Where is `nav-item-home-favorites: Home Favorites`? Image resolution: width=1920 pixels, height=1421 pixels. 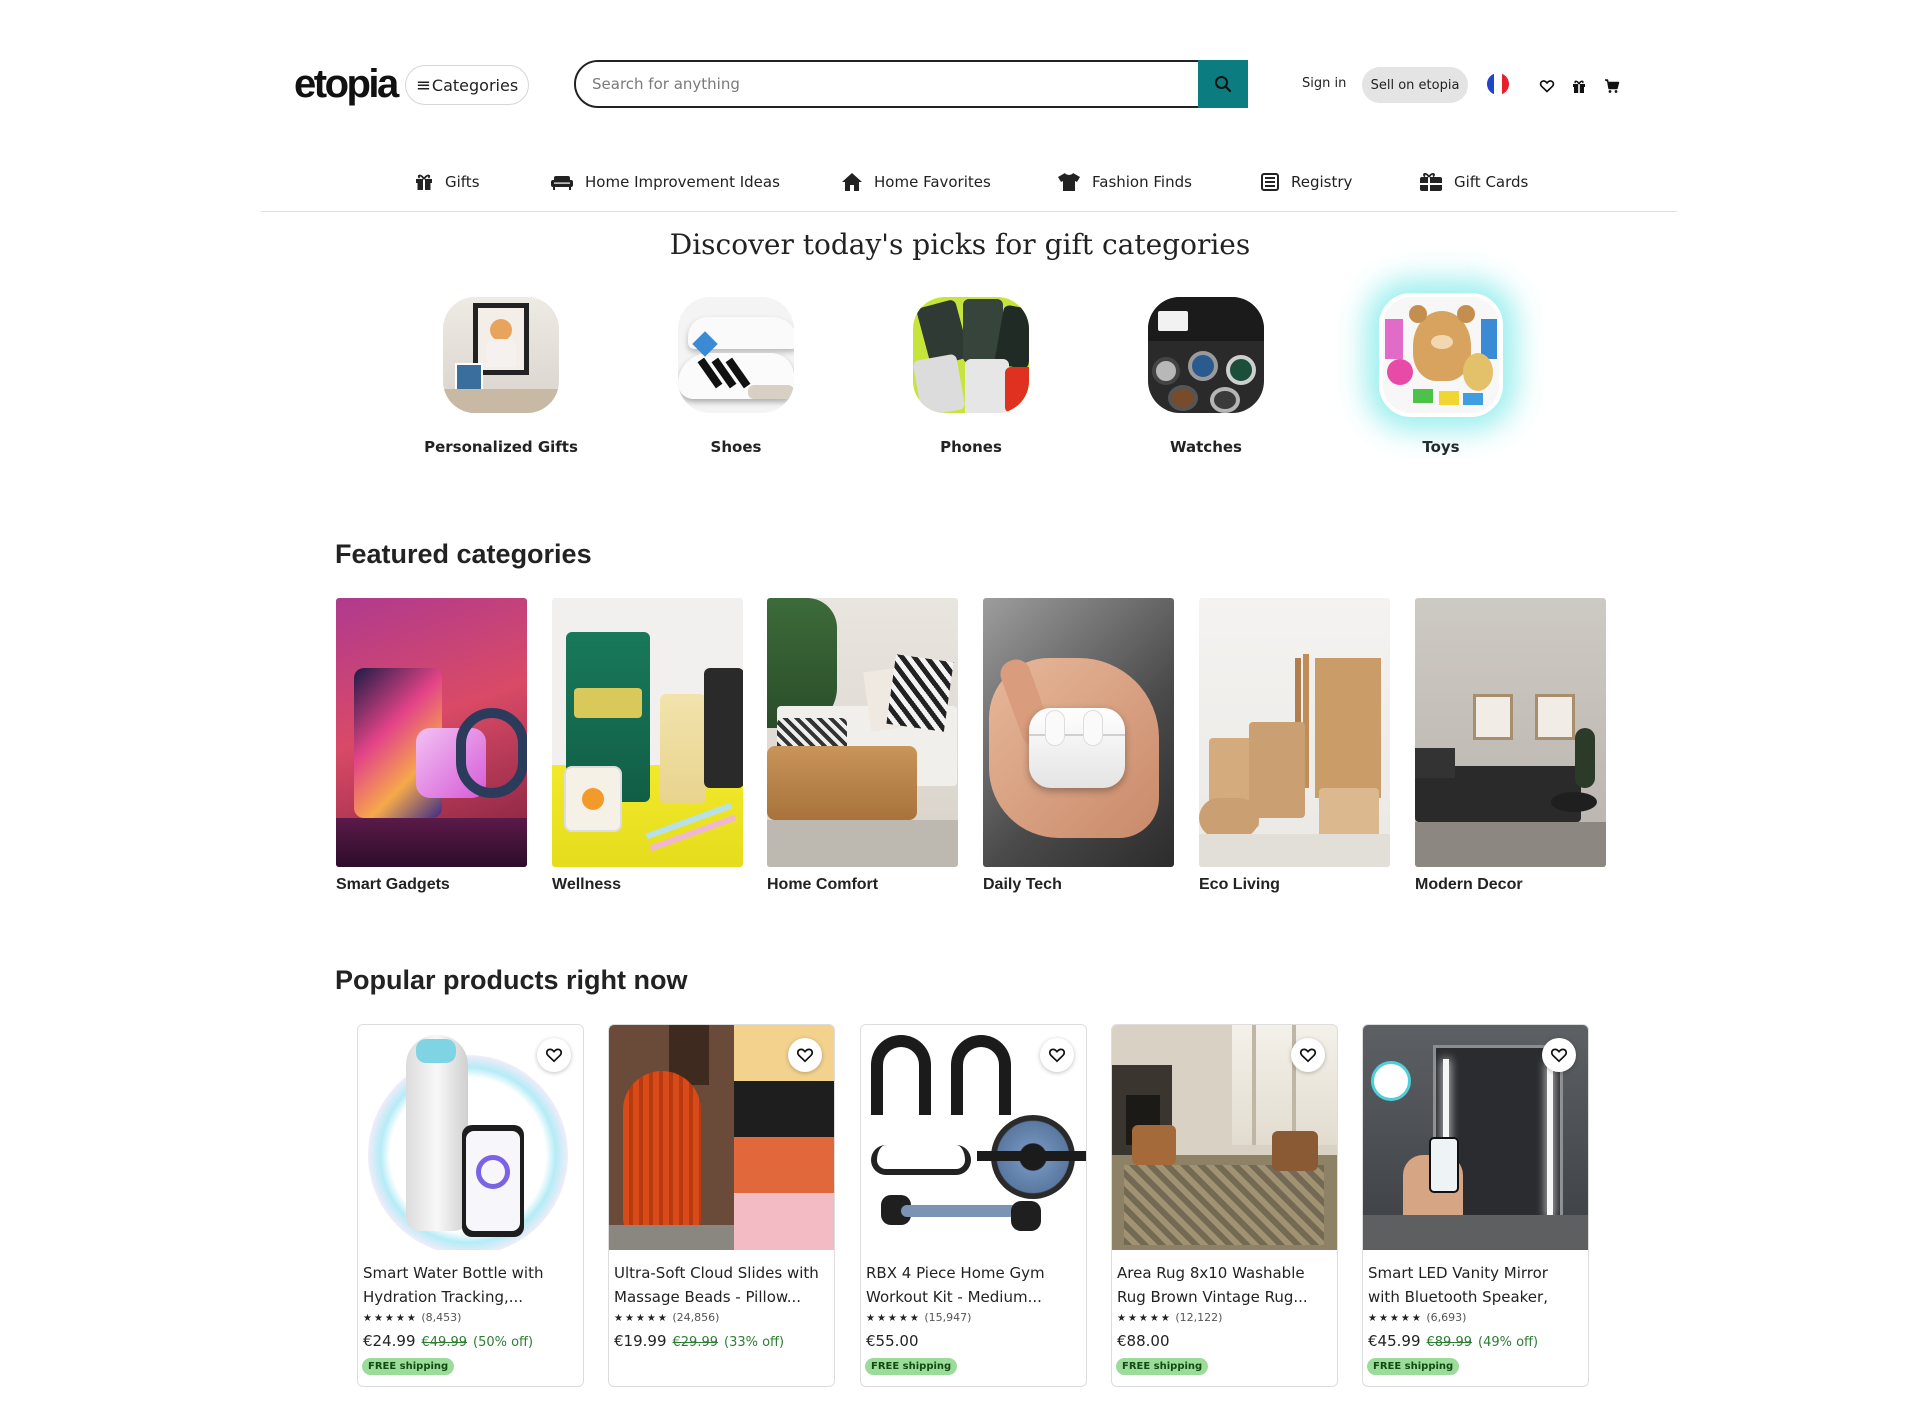
nav-item-home-favorites: Home Favorites is located at coordinates (916, 182).